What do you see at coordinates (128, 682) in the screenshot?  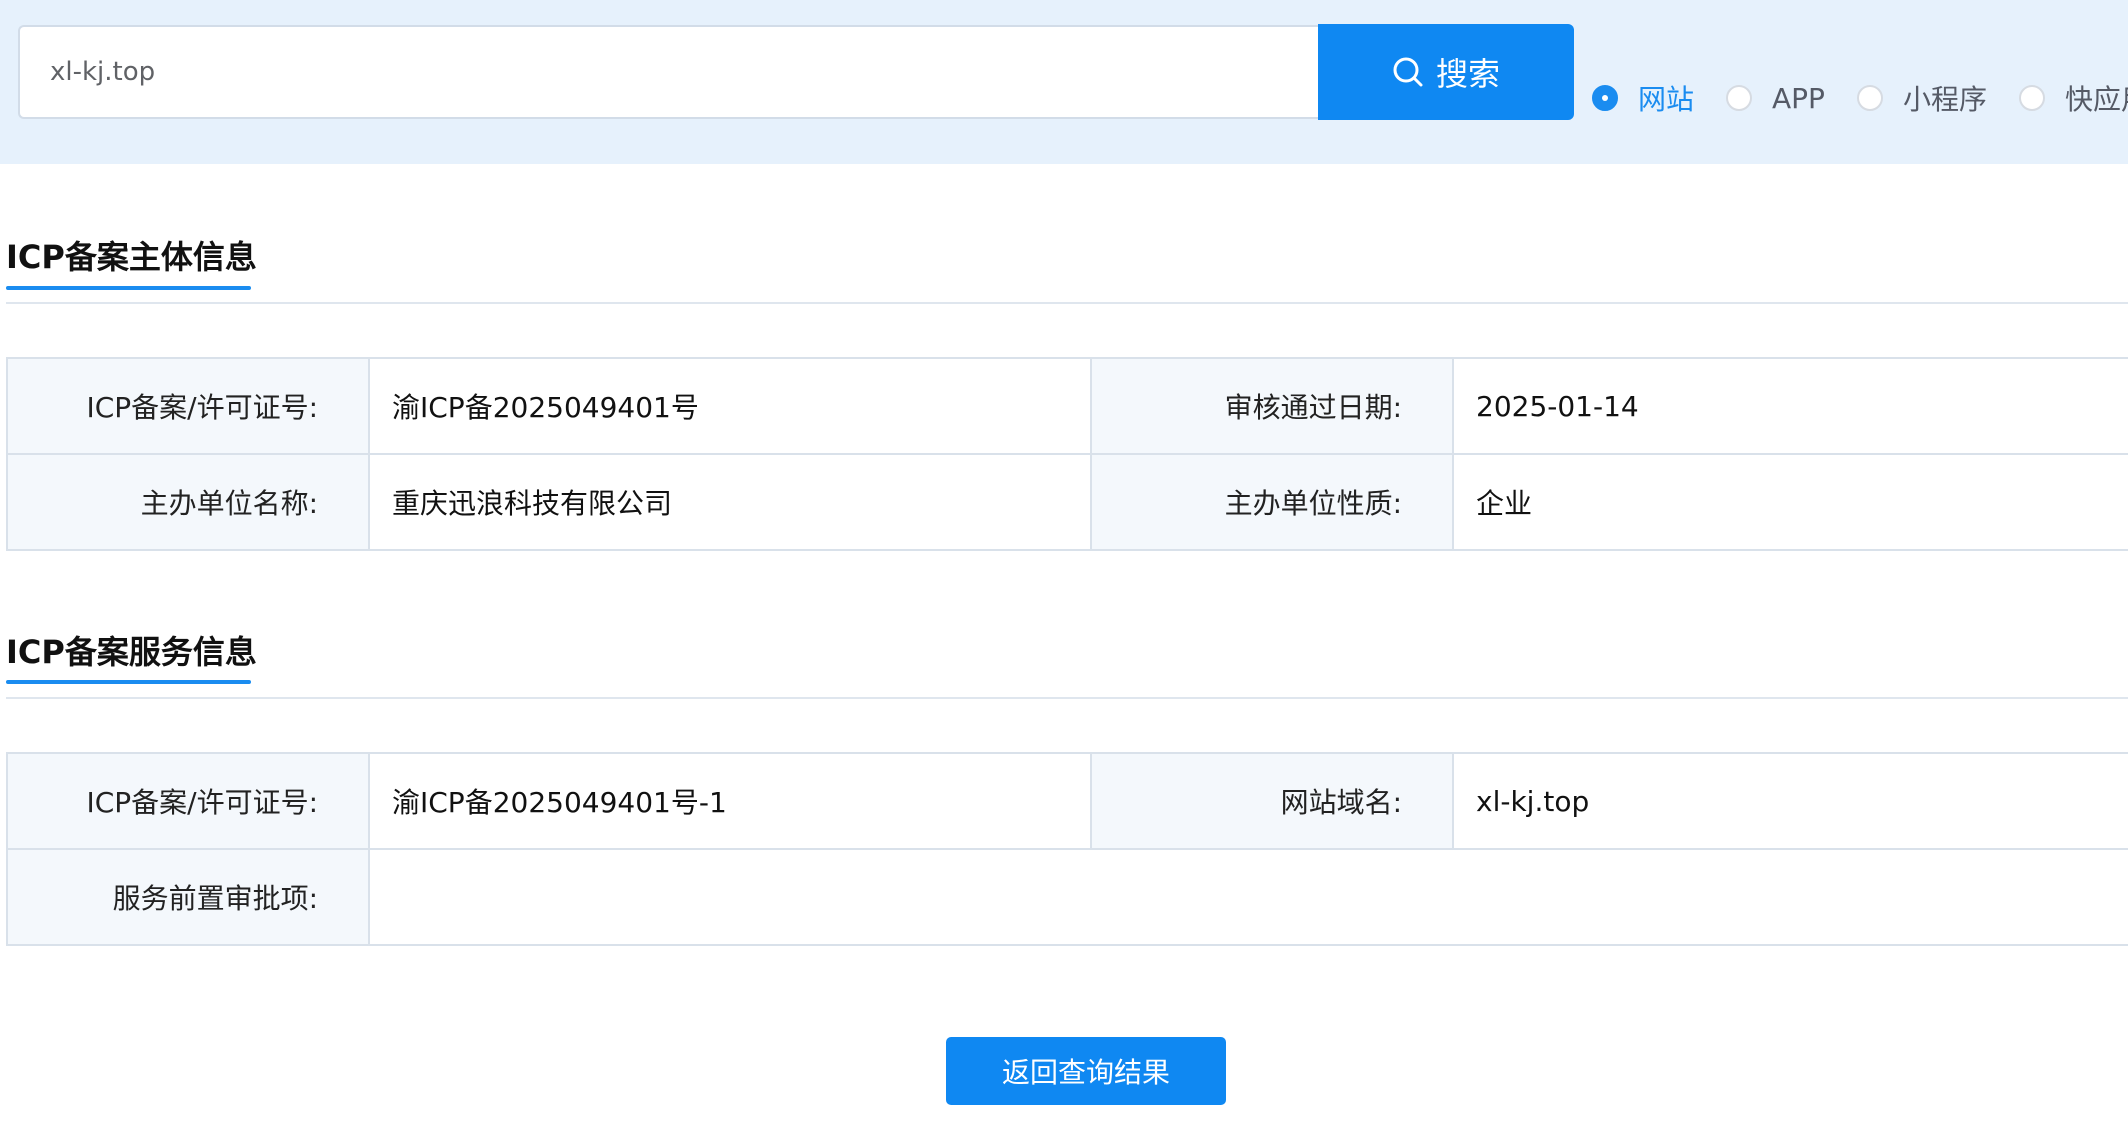 I see `service-section-underline` at bounding box center [128, 682].